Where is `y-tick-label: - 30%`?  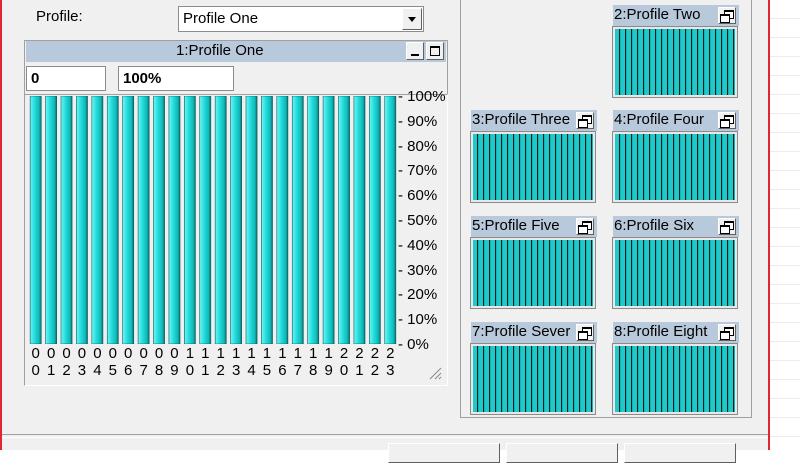 y-tick-label: - 30% is located at coordinates (418, 270).